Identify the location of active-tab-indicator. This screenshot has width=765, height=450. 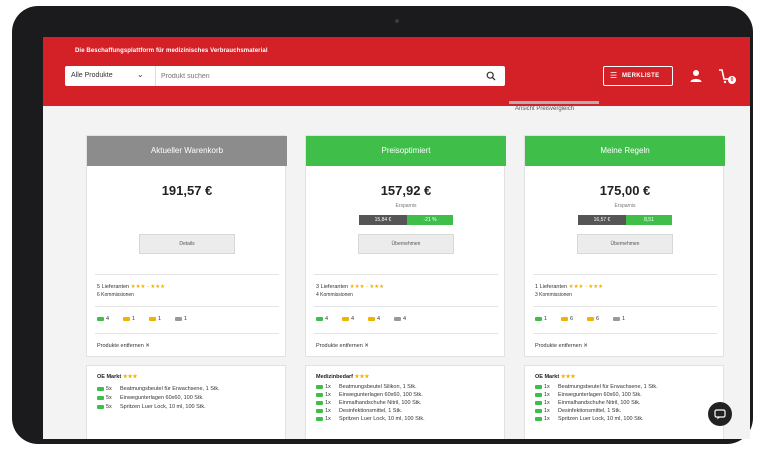
(554, 102).